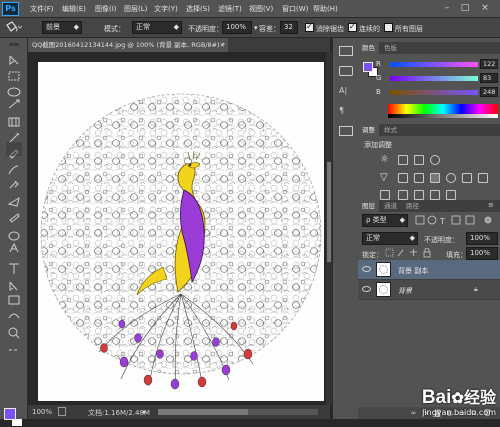 This screenshot has width=500, height=427. What do you see at coordinates (419, 178) in the screenshot?
I see `color-balance-icon` at bounding box center [419, 178].